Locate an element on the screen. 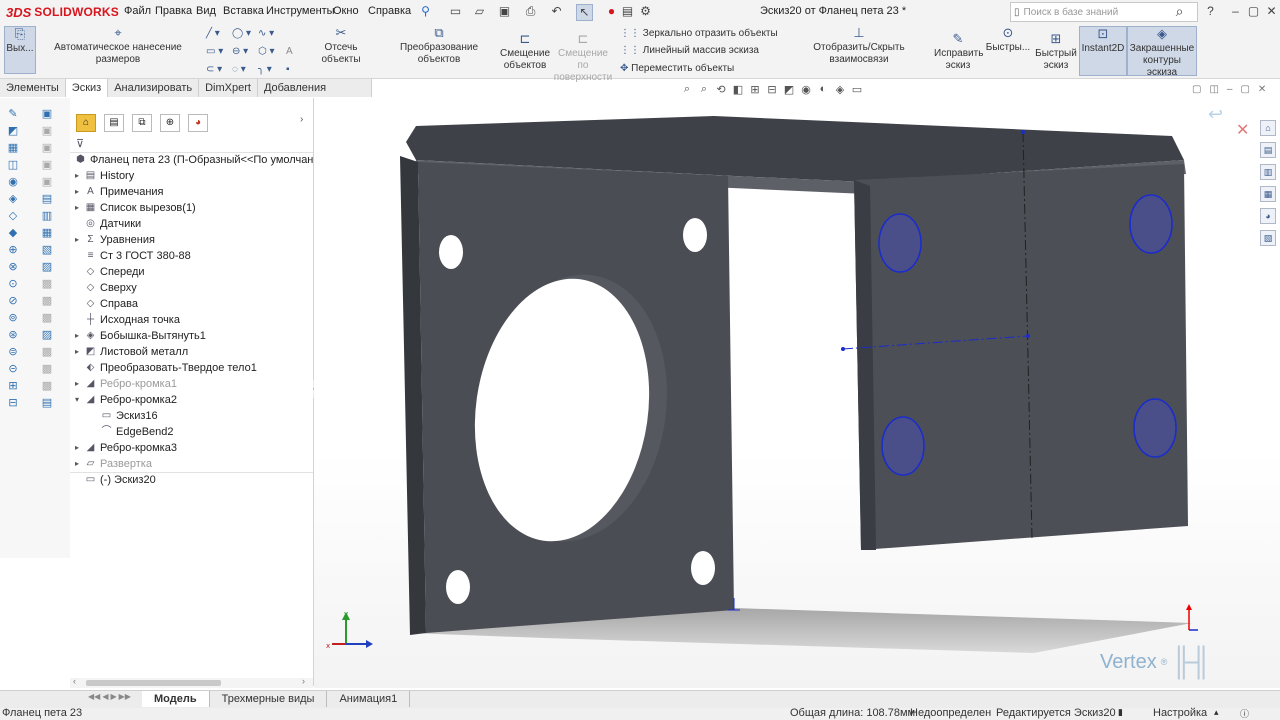 The image size is (1280, 720). offset-on-surface-button: ⊏ Смещение по поверхности is located at coordinates (583, 58).